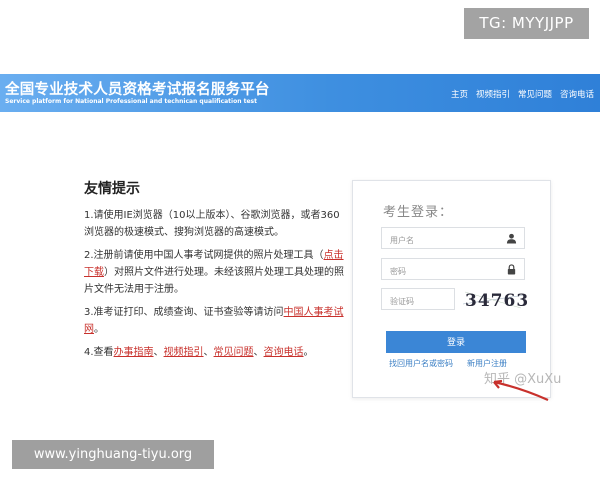 This screenshot has height=480, width=600. I want to click on nav-video-guide: 视频指引, so click(493, 94).